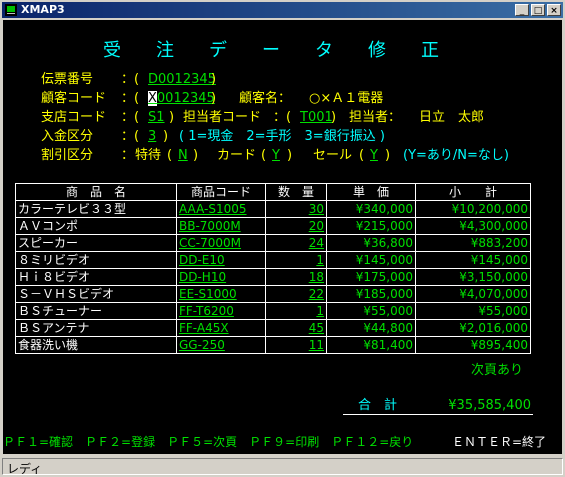 The height and width of the screenshot is (477, 565). Describe the element at coordinates (221, 243) in the screenshot. I see `product-code-field: CC-7000M` at that location.